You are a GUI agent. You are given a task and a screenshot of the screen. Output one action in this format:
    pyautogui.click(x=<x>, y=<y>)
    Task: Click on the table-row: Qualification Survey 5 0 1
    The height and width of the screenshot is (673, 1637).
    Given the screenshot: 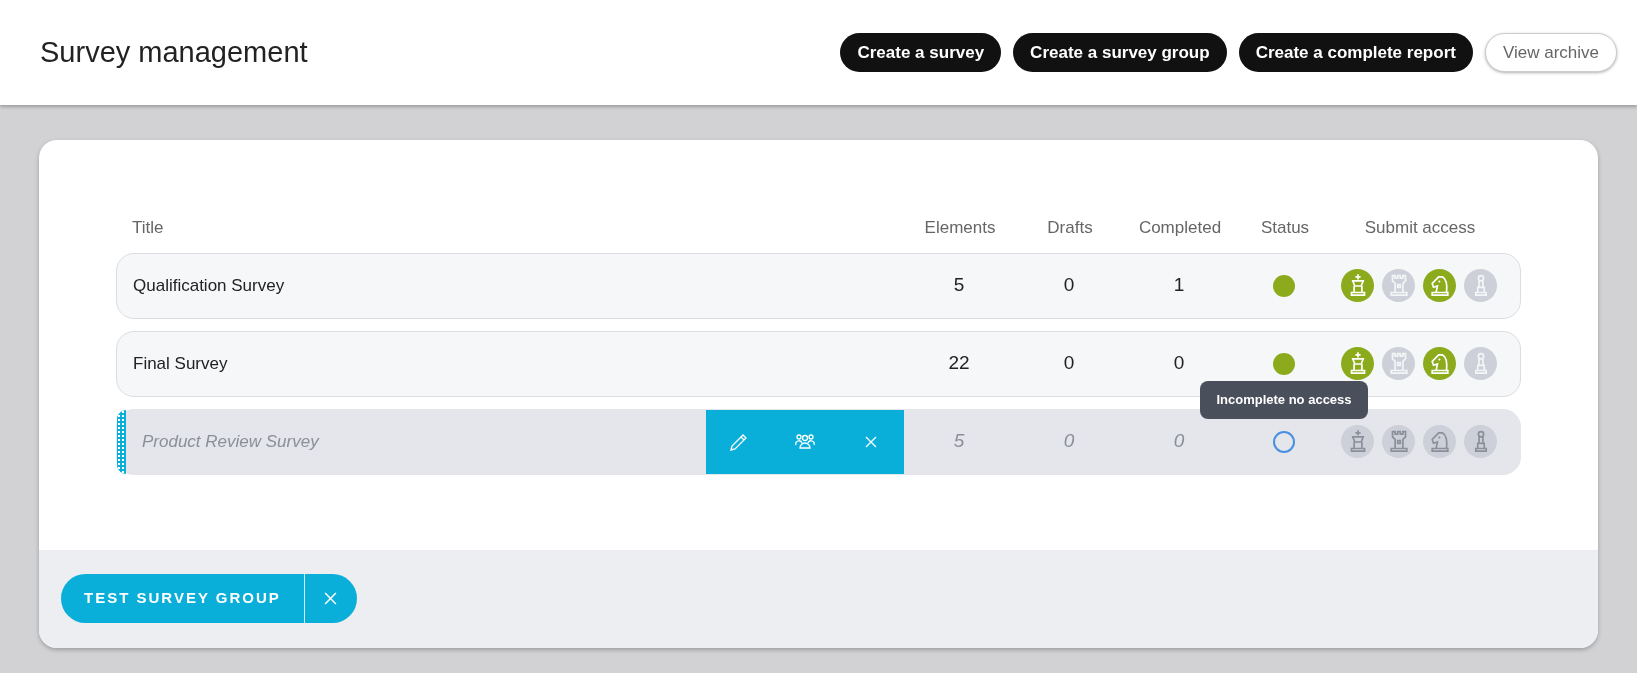 What is the action you would take?
    pyautogui.click(x=818, y=285)
    